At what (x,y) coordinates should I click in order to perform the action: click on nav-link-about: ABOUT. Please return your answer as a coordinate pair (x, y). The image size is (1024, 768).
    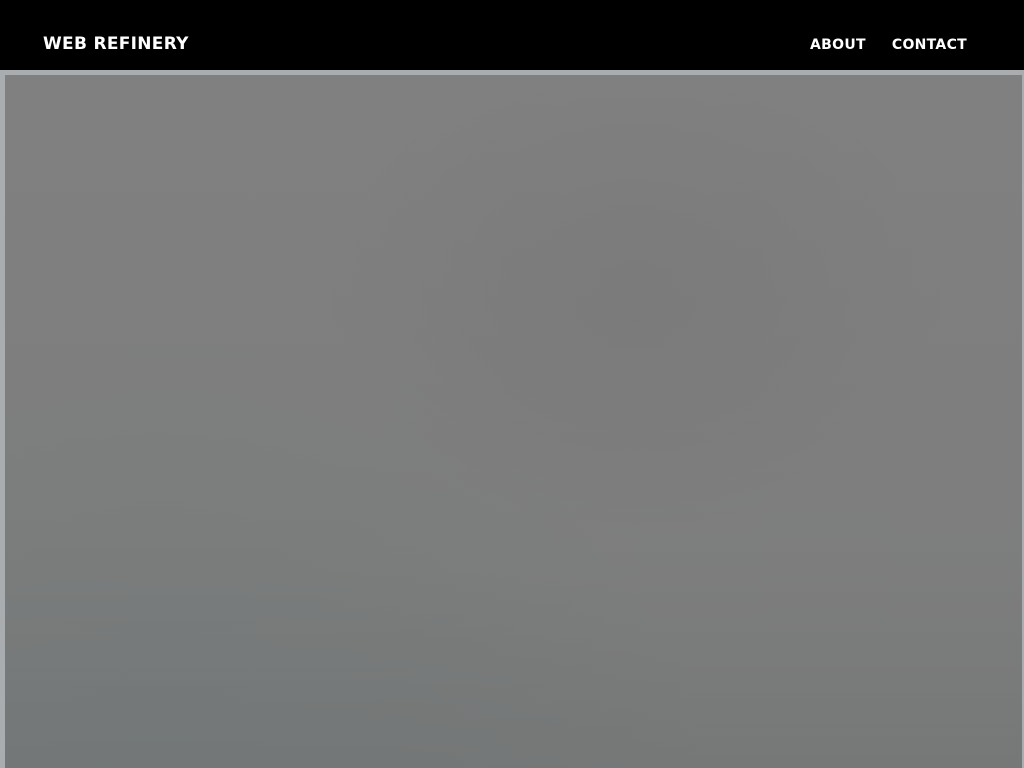
    Looking at the image, I should click on (838, 45).